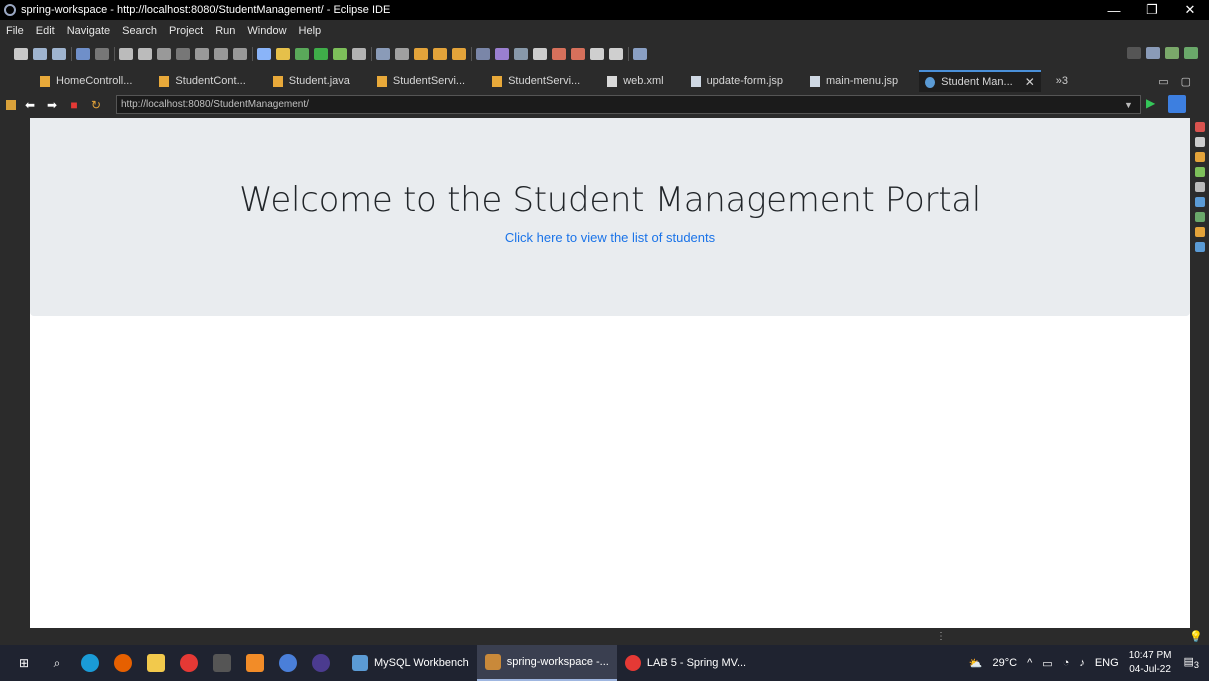 This screenshot has height=681, width=1209. Describe the element at coordinates (321, 54) in the screenshot. I see `run-icon` at that location.